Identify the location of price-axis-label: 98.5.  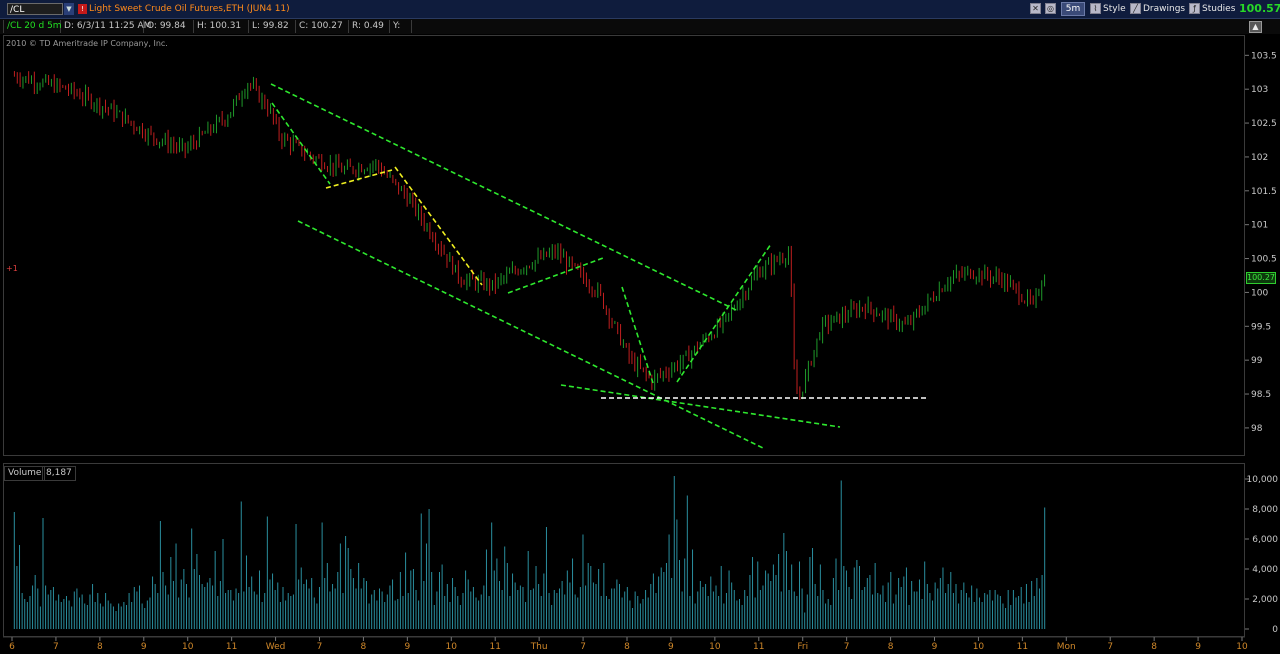
(1261, 395).